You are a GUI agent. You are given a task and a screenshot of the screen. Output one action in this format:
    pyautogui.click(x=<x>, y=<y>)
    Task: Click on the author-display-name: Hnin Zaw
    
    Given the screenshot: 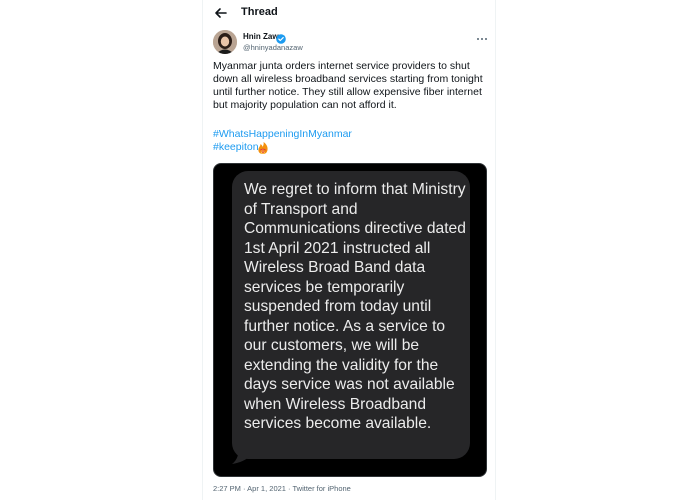 What is the action you would take?
    pyautogui.click(x=261, y=36)
    